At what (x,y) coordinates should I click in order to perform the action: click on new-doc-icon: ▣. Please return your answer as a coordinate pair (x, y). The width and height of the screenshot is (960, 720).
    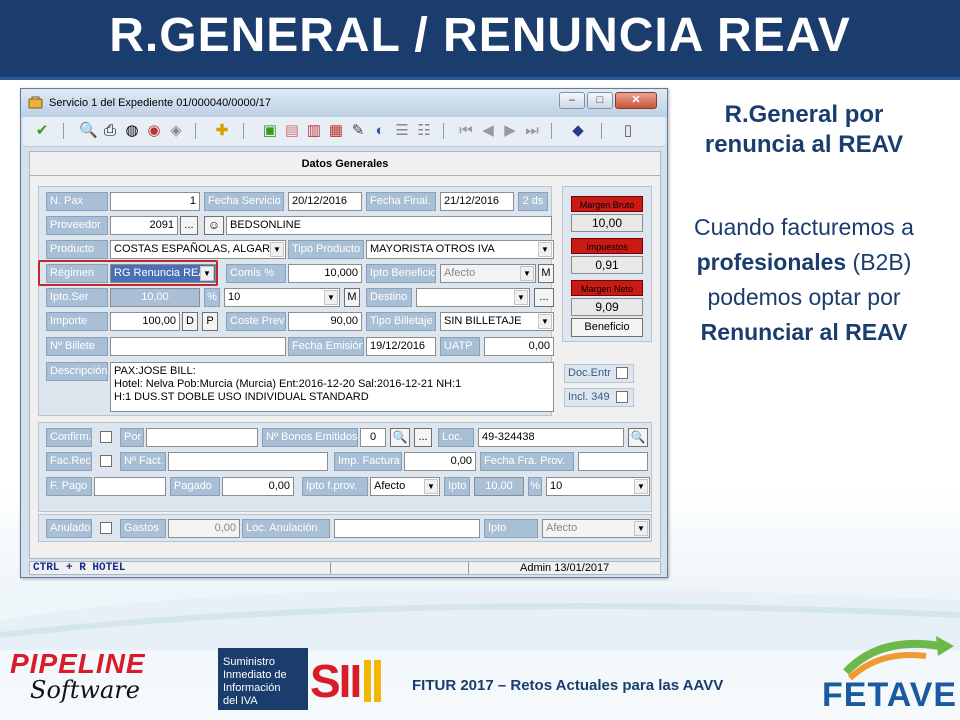
    Looking at the image, I should click on (270, 131).